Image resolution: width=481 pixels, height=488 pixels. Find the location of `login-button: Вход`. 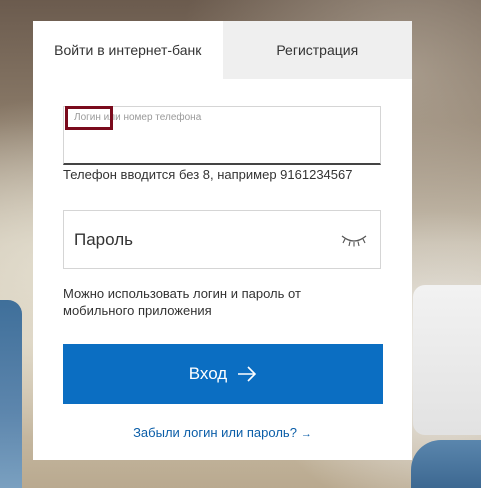

login-button: Вход is located at coordinates (223, 374).